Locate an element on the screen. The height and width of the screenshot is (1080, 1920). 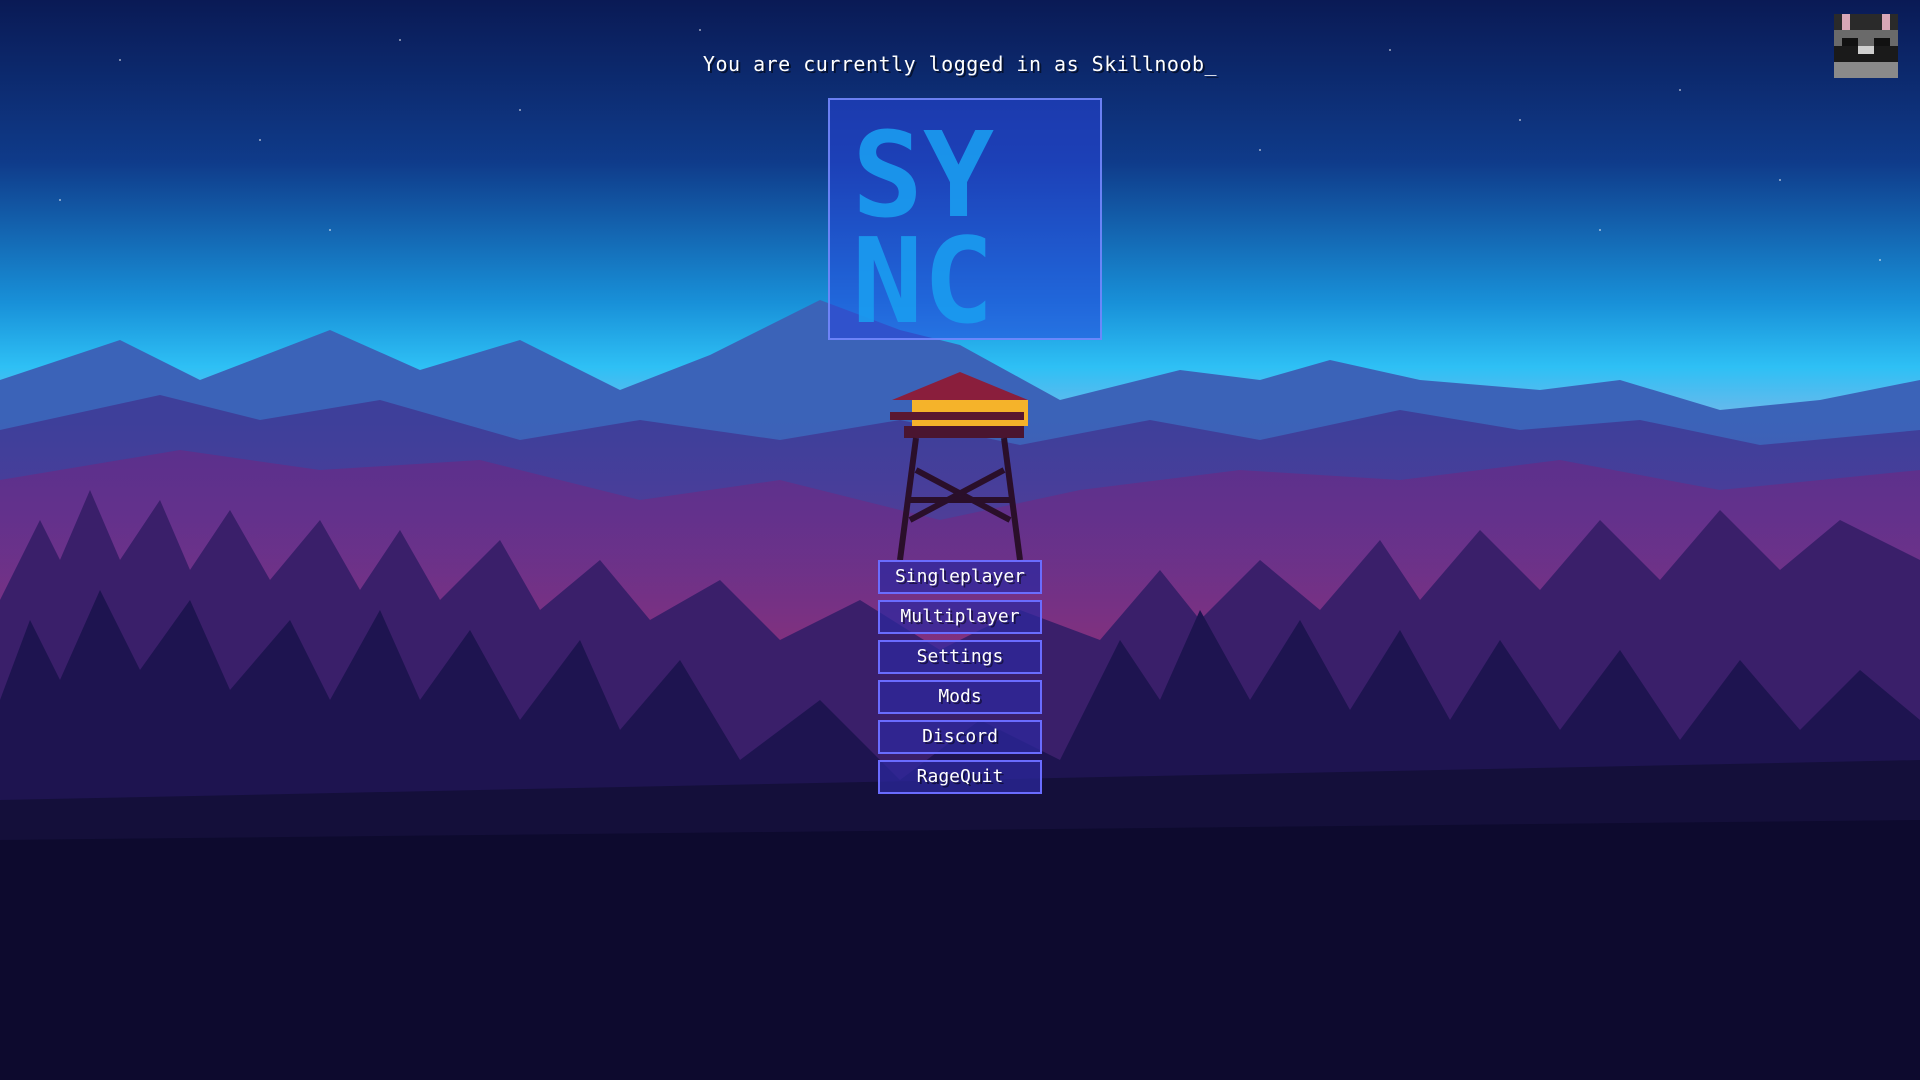
sync-logo-mark: SY NC is located at coordinates (923, 222).